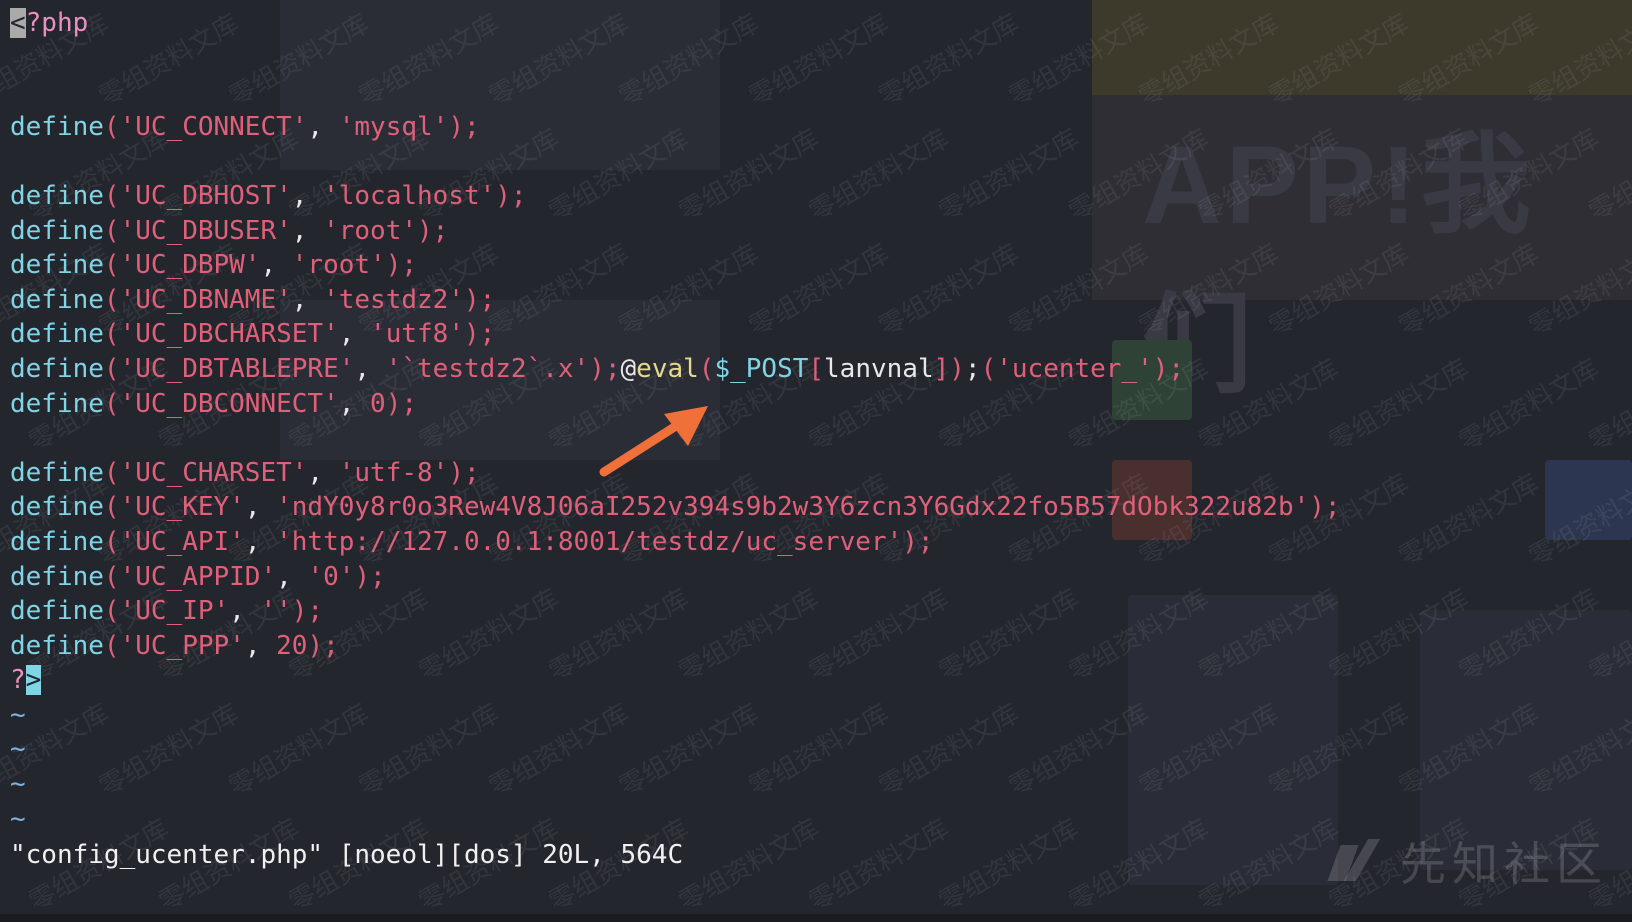  I want to click on constant-value: 'localhost', so click(409, 195).